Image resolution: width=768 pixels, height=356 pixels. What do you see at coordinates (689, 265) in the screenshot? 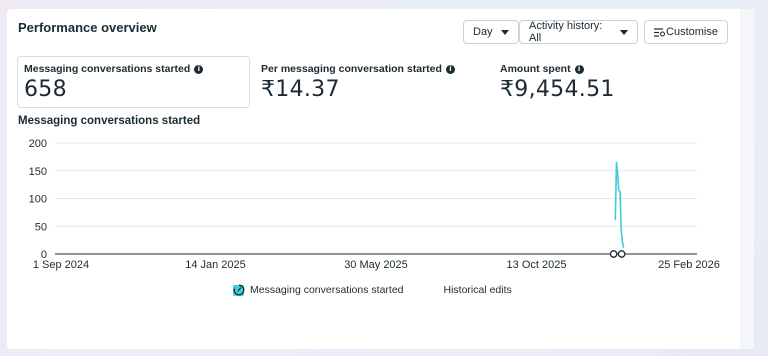
I see `x-tick-label: 25 Feb 2026` at bounding box center [689, 265].